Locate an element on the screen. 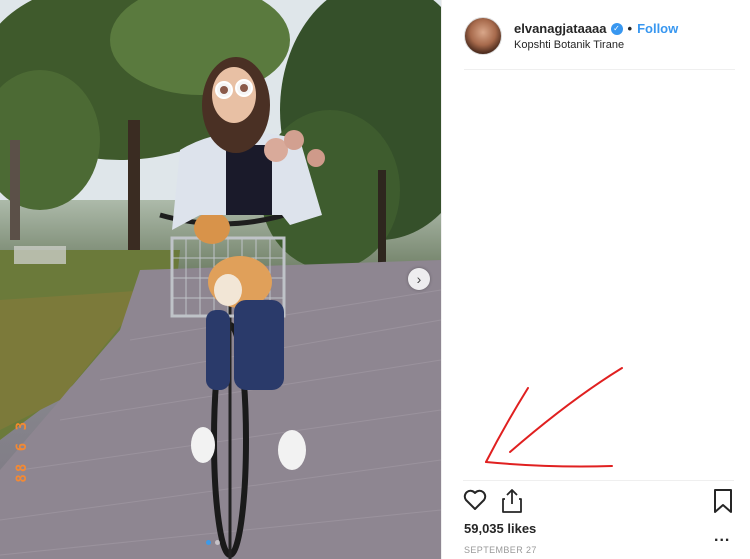 The width and height of the screenshot is (750, 559). action-bar is located at coordinates (600, 503).